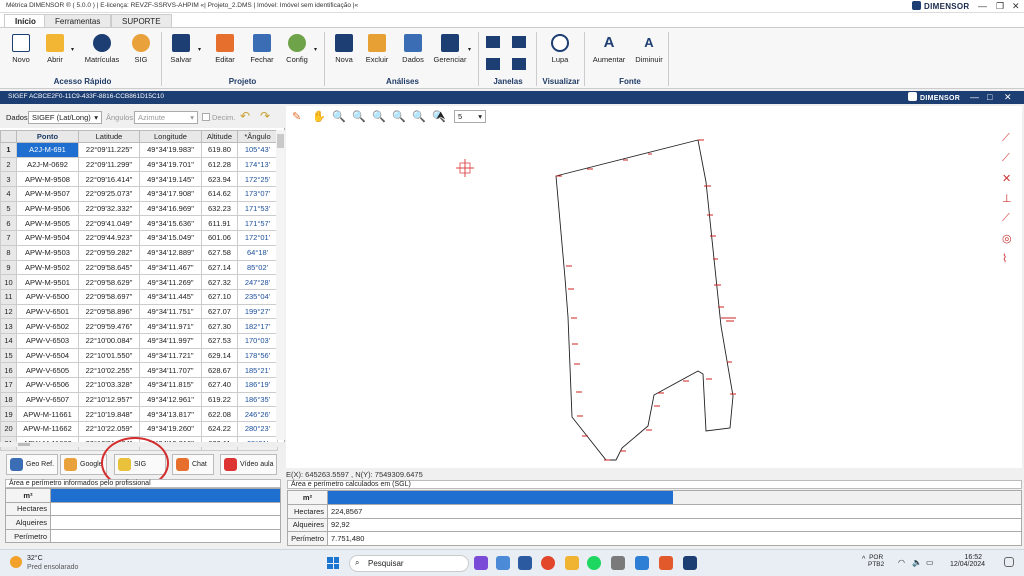  Describe the element at coordinates (359, 117) in the screenshot. I see `zoom-extents-icon: 🔍` at that location.